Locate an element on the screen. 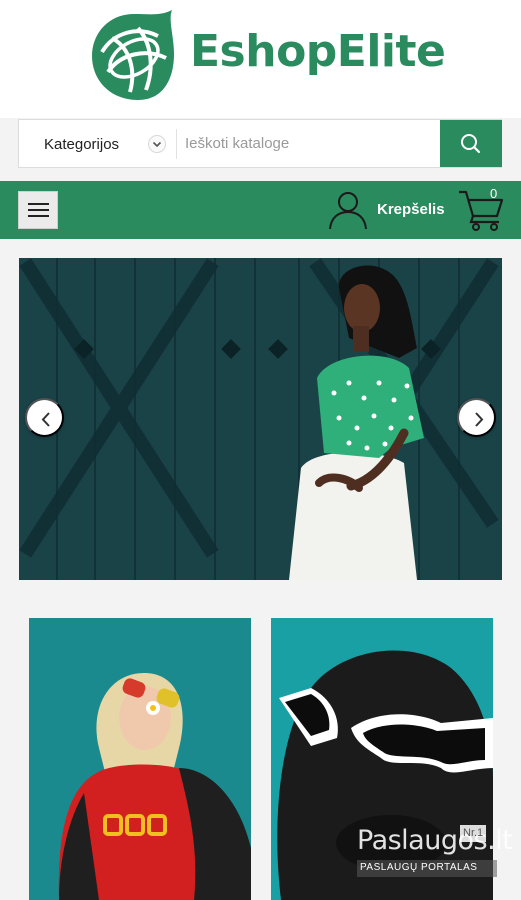 The width and height of the screenshot is (521, 900). menu-toggle-button is located at coordinates (38, 210).